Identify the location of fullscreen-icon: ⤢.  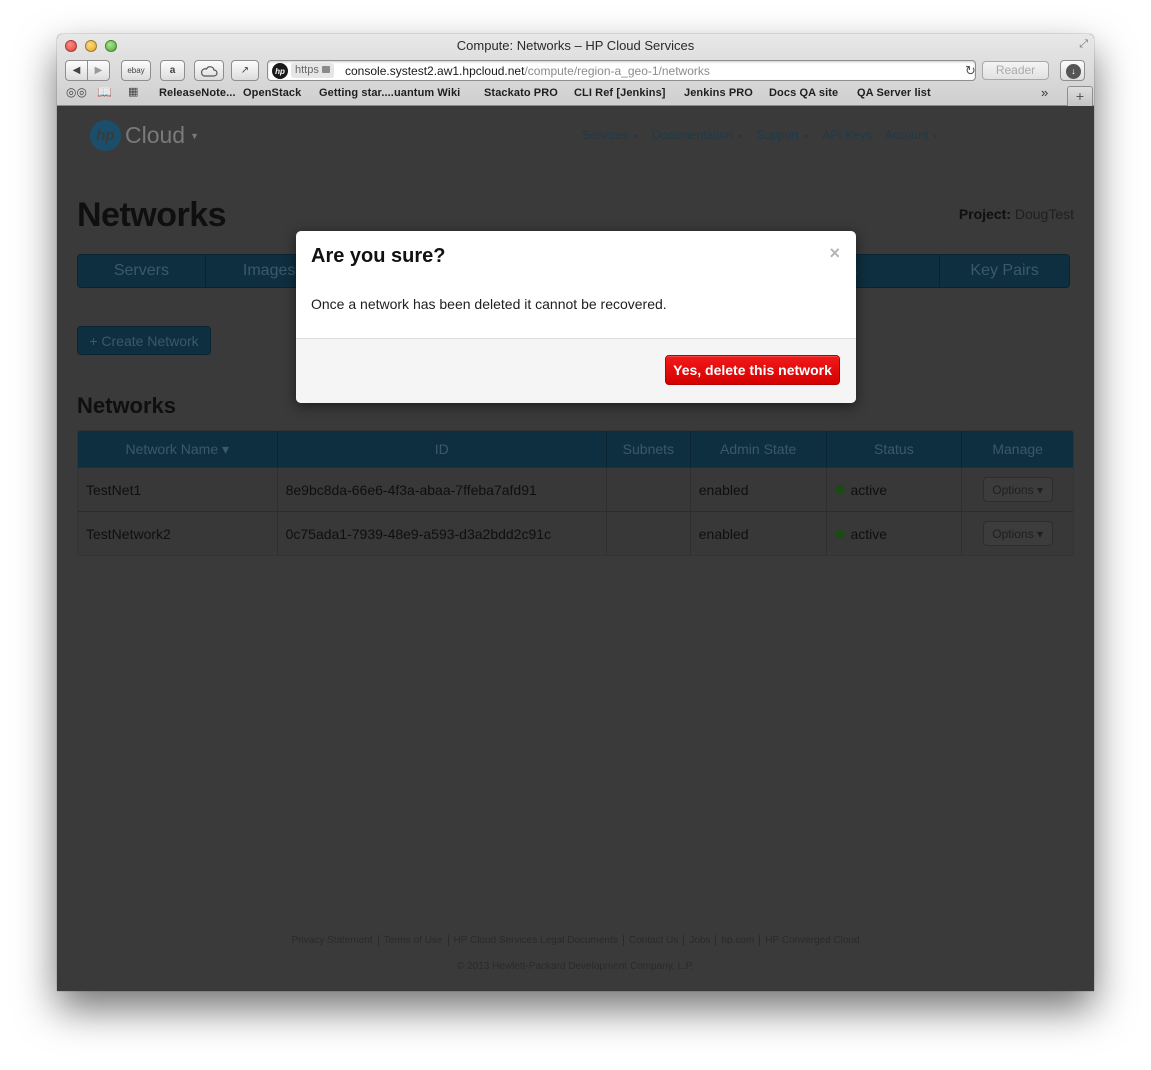
(1083, 44).